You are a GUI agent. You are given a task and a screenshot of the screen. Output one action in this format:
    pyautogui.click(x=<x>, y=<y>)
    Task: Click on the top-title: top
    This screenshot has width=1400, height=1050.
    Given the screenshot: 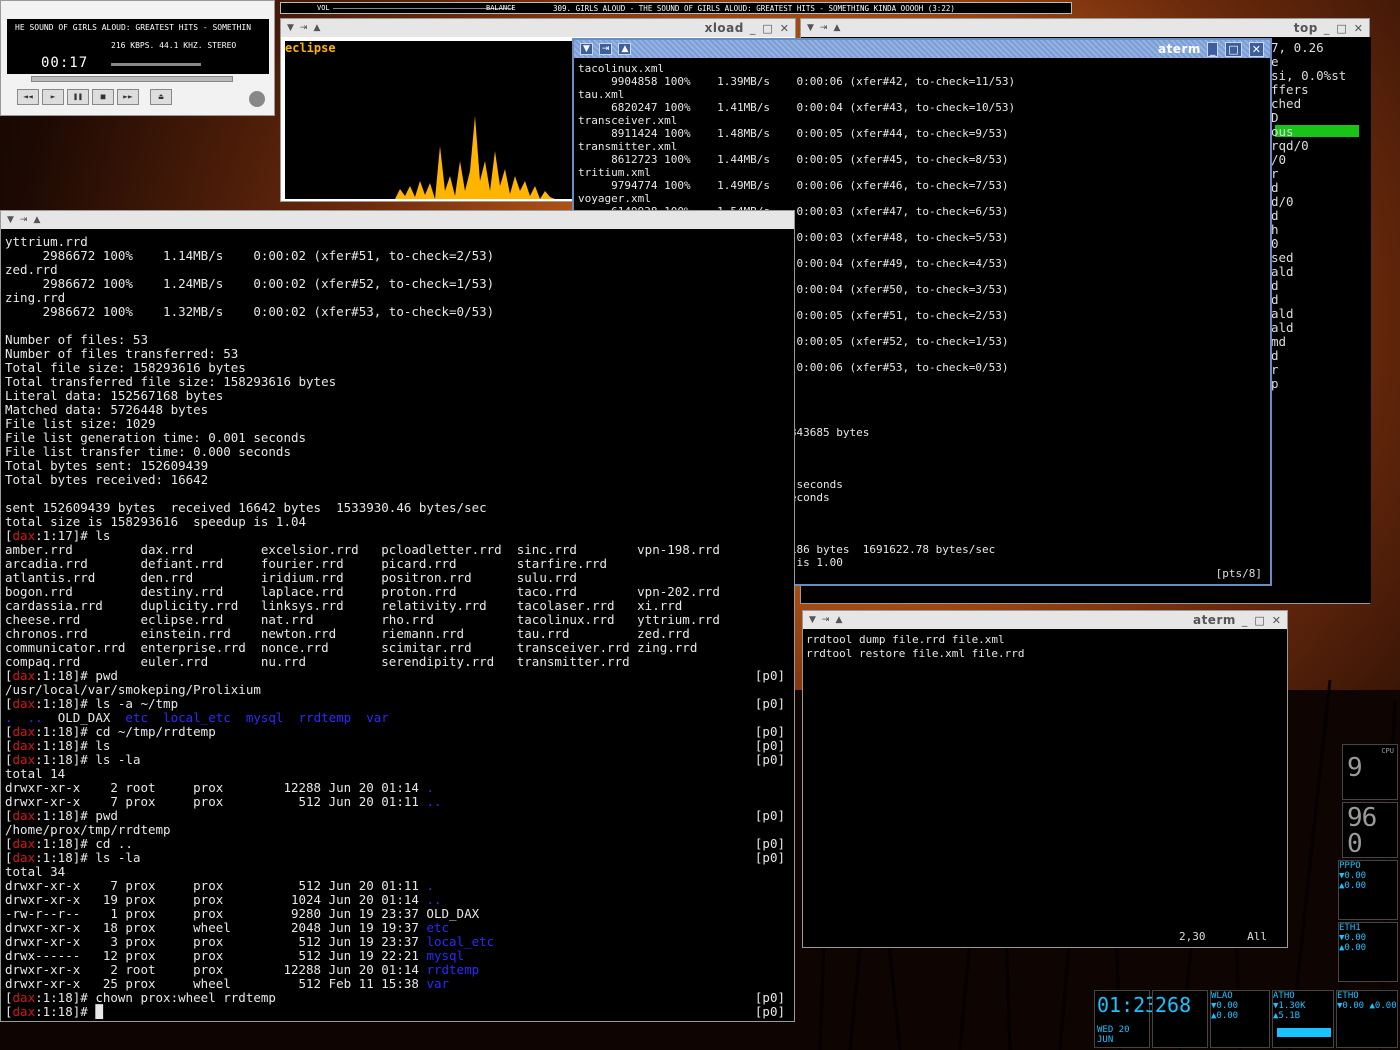 What is the action you would take?
    pyautogui.click(x=1305, y=28)
    